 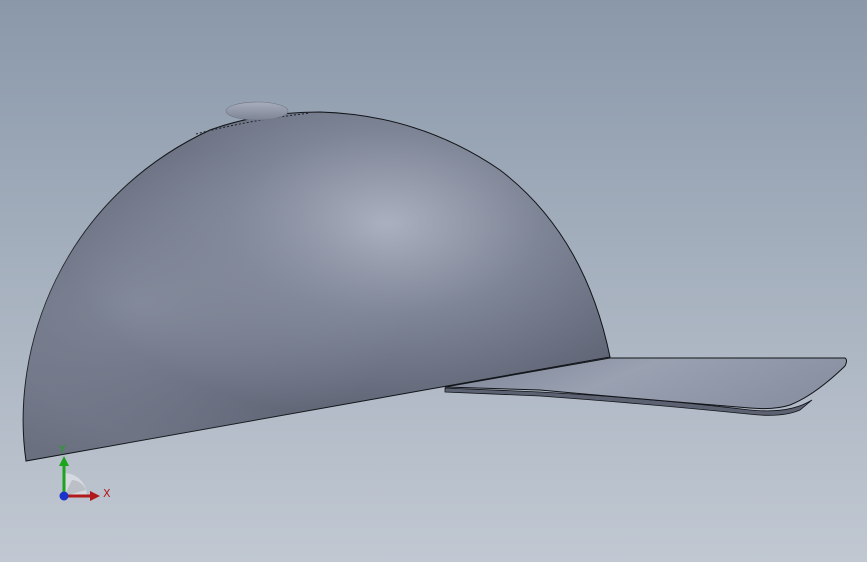 What do you see at coordinates (257, 111) in the screenshot?
I see `top-button` at bounding box center [257, 111].